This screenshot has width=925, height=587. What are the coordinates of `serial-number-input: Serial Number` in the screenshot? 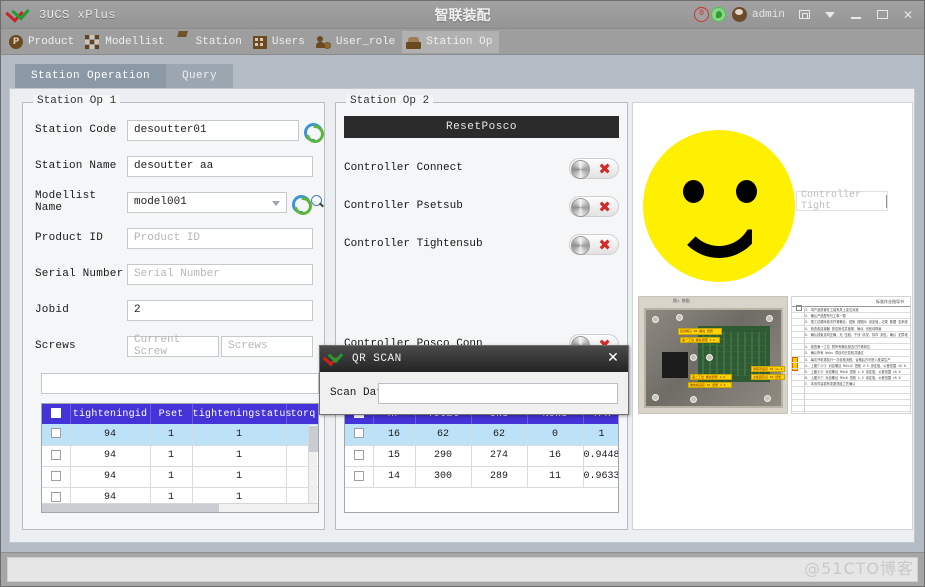 It's located at (220, 274).